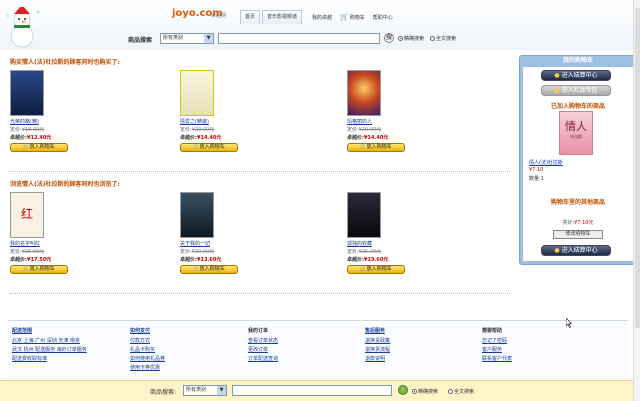  Describe the element at coordinates (536, 170) in the screenshot. I see `cart-item-price: ¥7.10` at that location.